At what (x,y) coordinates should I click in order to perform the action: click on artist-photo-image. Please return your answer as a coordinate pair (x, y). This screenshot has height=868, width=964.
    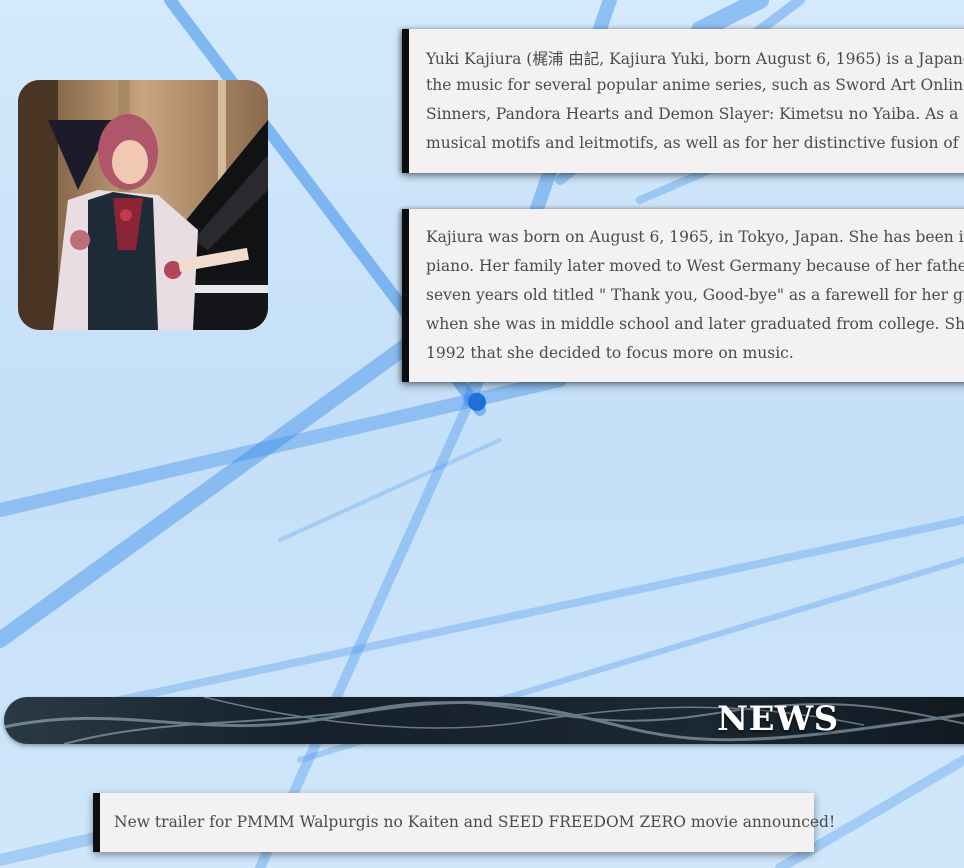
    Looking at the image, I should click on (143, 205).